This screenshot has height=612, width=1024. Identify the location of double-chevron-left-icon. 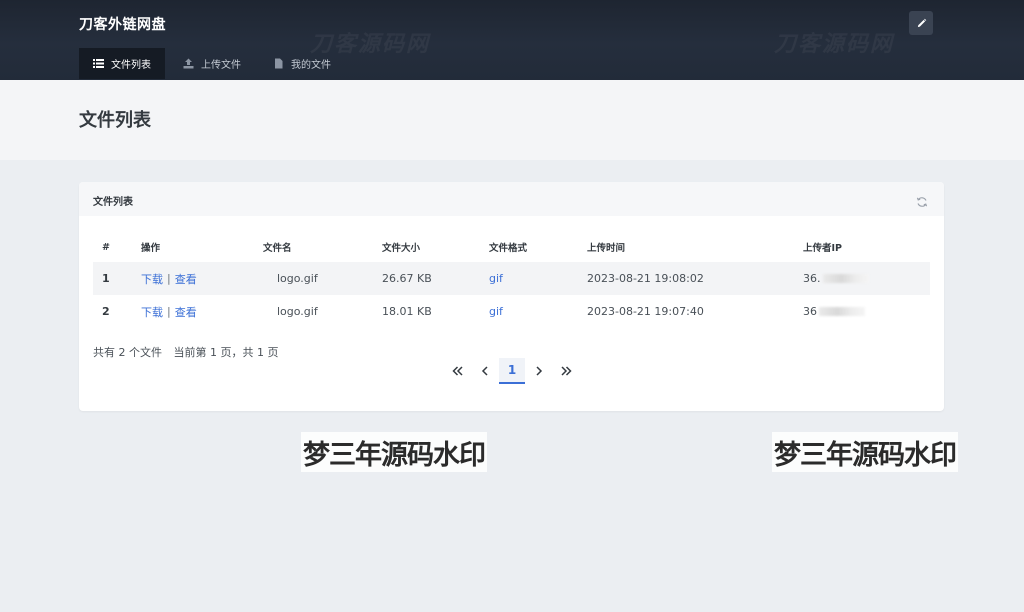
(458, 371).